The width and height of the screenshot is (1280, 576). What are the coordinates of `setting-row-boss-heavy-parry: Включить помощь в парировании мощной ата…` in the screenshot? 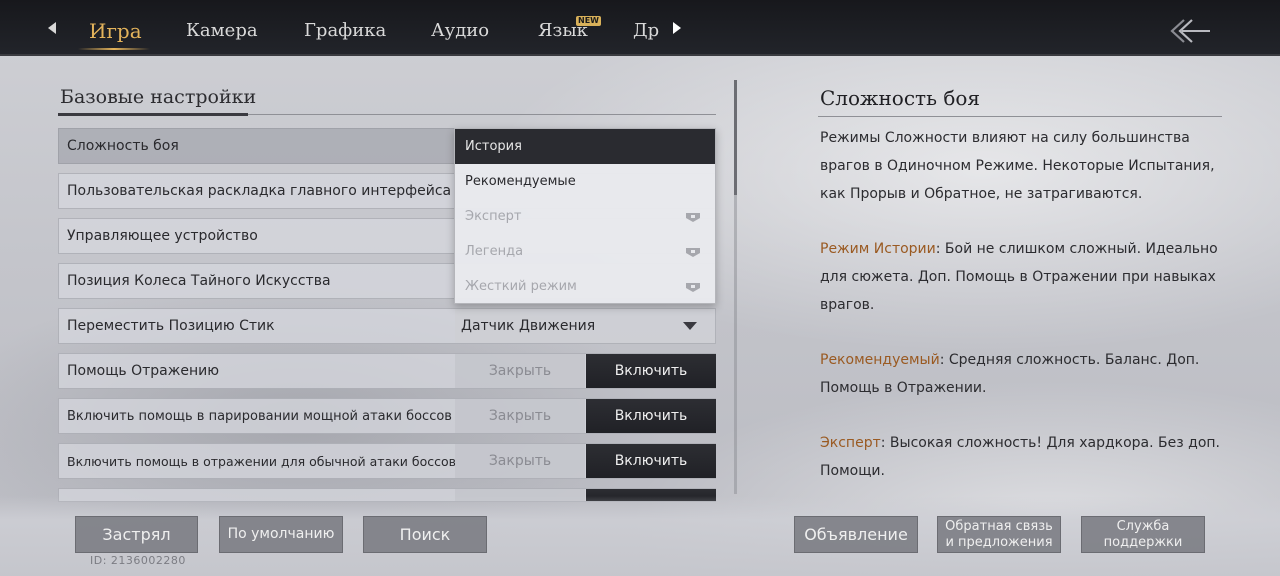 It's located at (387, 416).